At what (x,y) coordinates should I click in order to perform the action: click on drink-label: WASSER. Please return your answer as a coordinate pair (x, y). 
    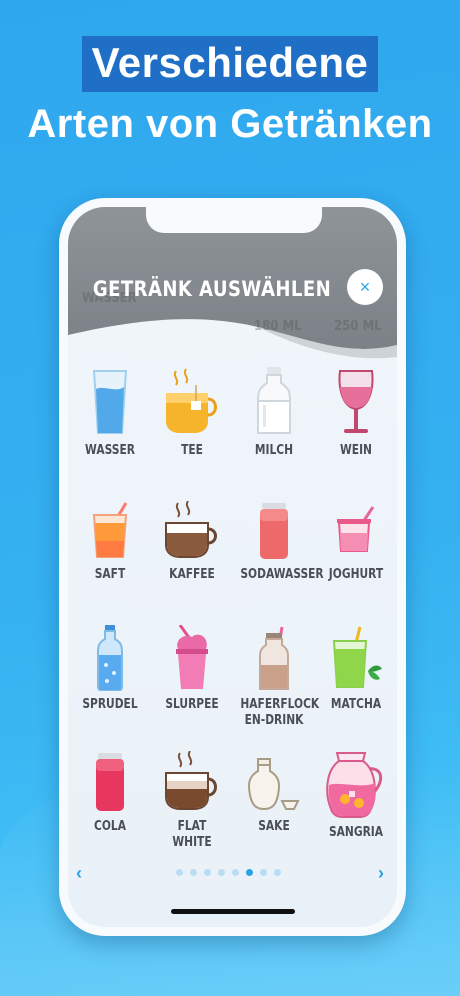
    Looking at the image, I should click on (110, 450).